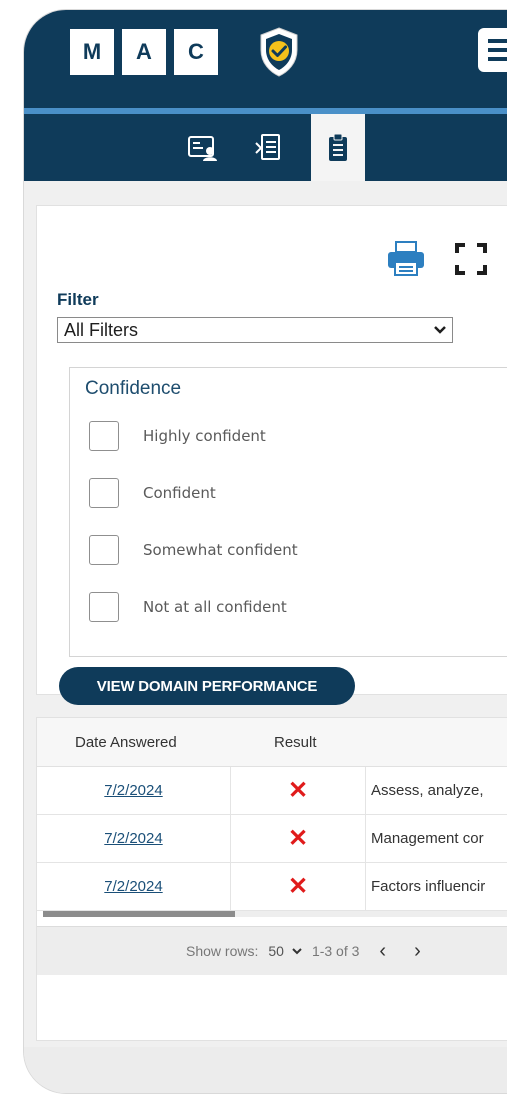 The width and height of the screenshot is (507, 1095). What do you see at coordinates (428, 886) in the screenshot?
I see `question-description: Factors influencir` at bounding box center [428, 886].